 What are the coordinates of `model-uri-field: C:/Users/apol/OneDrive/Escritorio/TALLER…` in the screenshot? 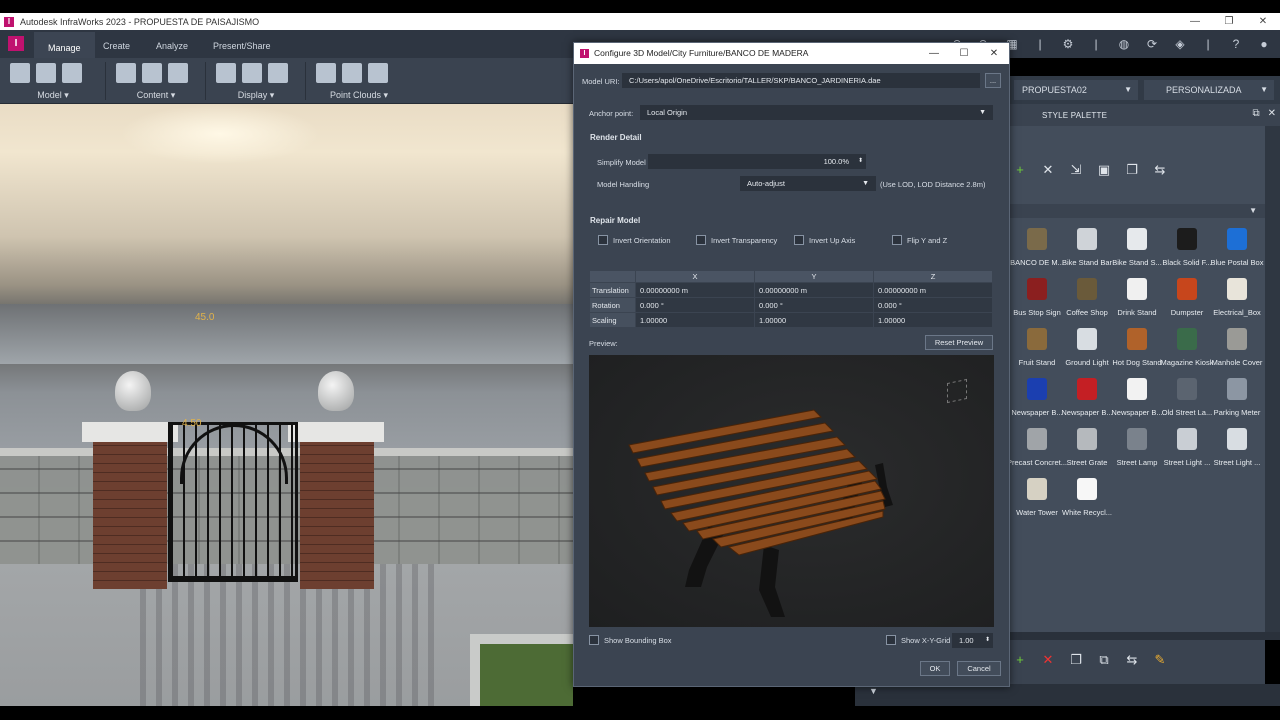 It's located at (801, 80).